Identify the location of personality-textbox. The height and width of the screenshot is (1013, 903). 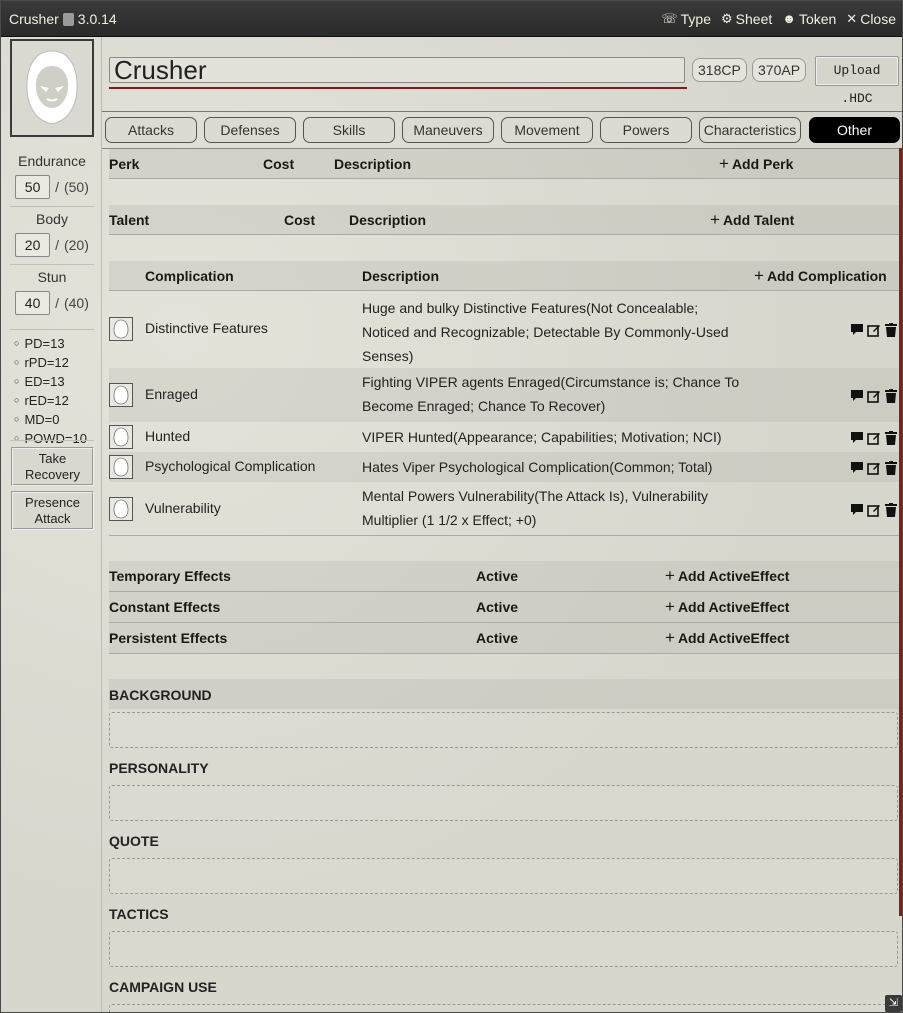
(503, 803).